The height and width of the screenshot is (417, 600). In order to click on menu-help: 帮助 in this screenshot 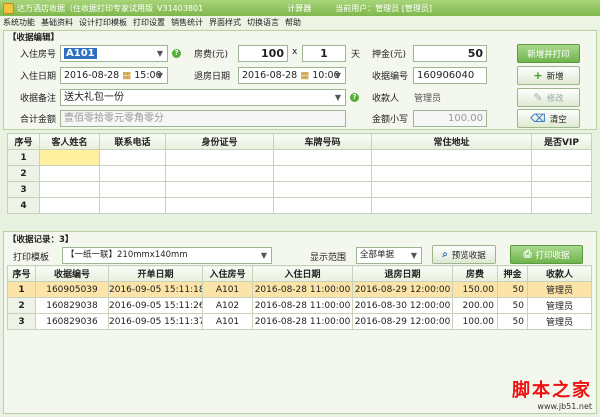, I will do `click(293, 22)`.